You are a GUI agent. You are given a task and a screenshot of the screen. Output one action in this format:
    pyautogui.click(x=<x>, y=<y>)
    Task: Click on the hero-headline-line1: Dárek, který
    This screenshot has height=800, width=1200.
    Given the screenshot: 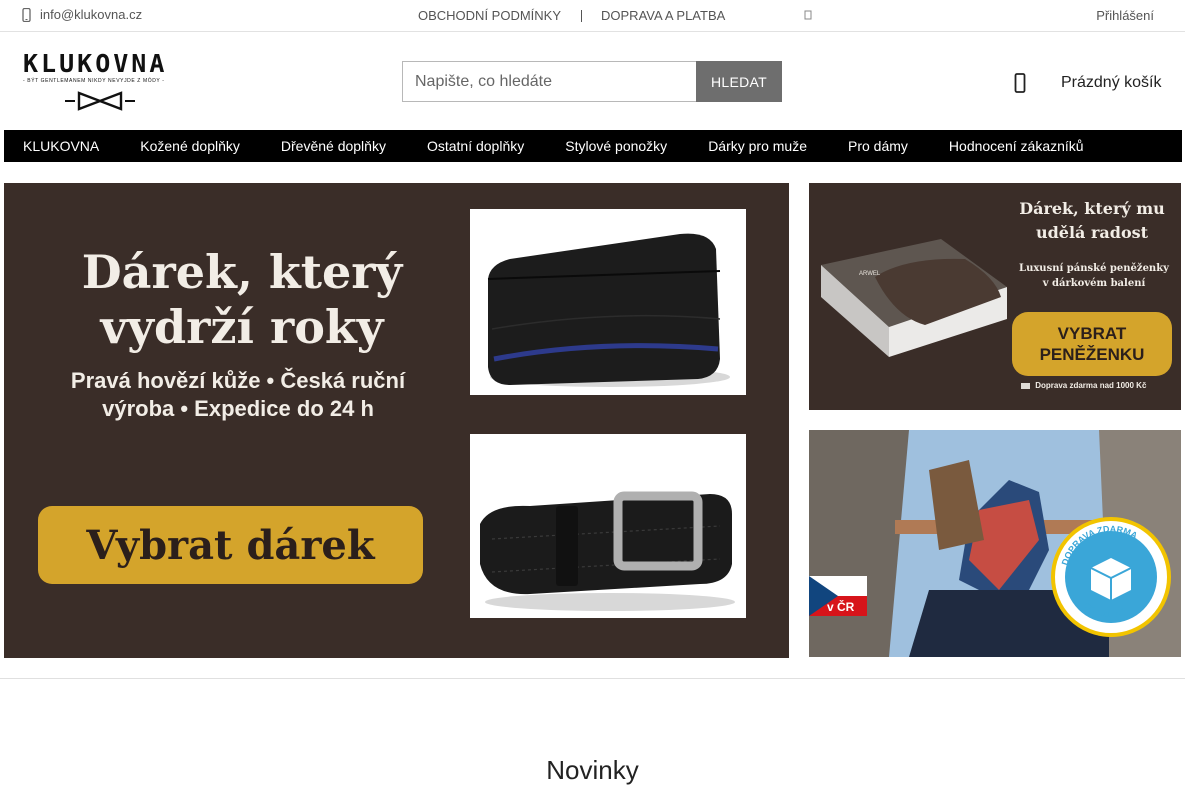 What is the action you would take?
    pyautogui.click(x=242, y=272)
    